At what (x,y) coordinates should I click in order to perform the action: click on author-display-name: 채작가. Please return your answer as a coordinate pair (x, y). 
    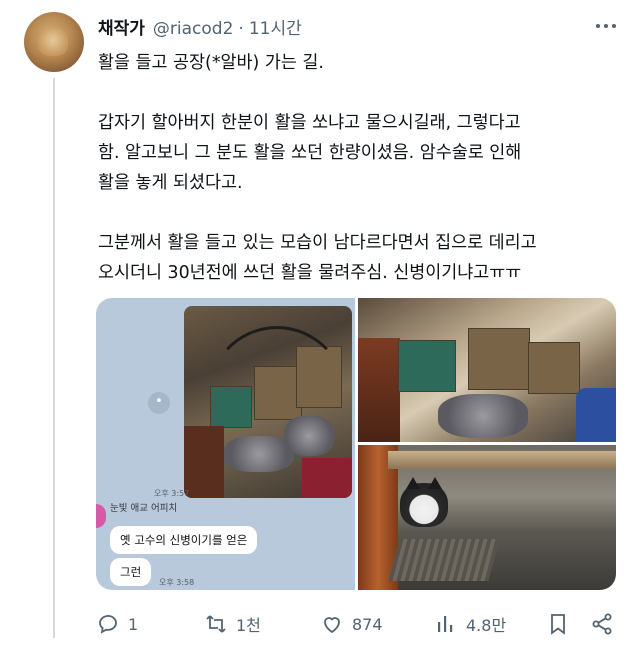
    Looking at the image, I should click on (121, 26).